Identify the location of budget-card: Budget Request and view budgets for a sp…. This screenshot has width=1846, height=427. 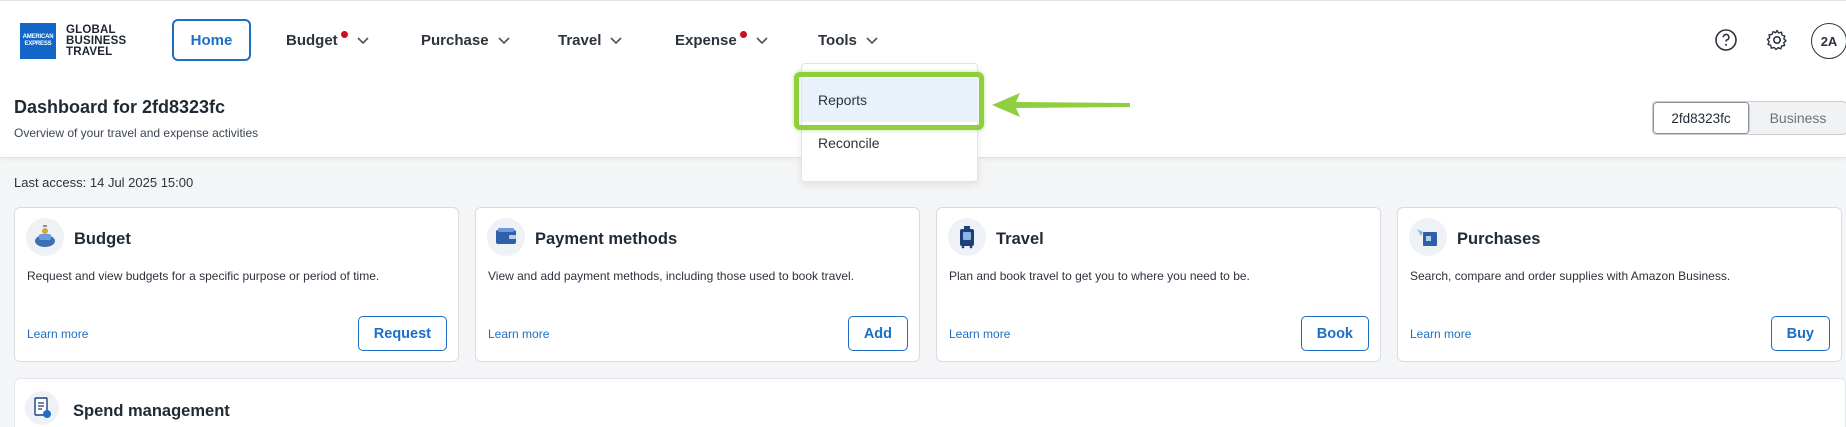
(236, 284).